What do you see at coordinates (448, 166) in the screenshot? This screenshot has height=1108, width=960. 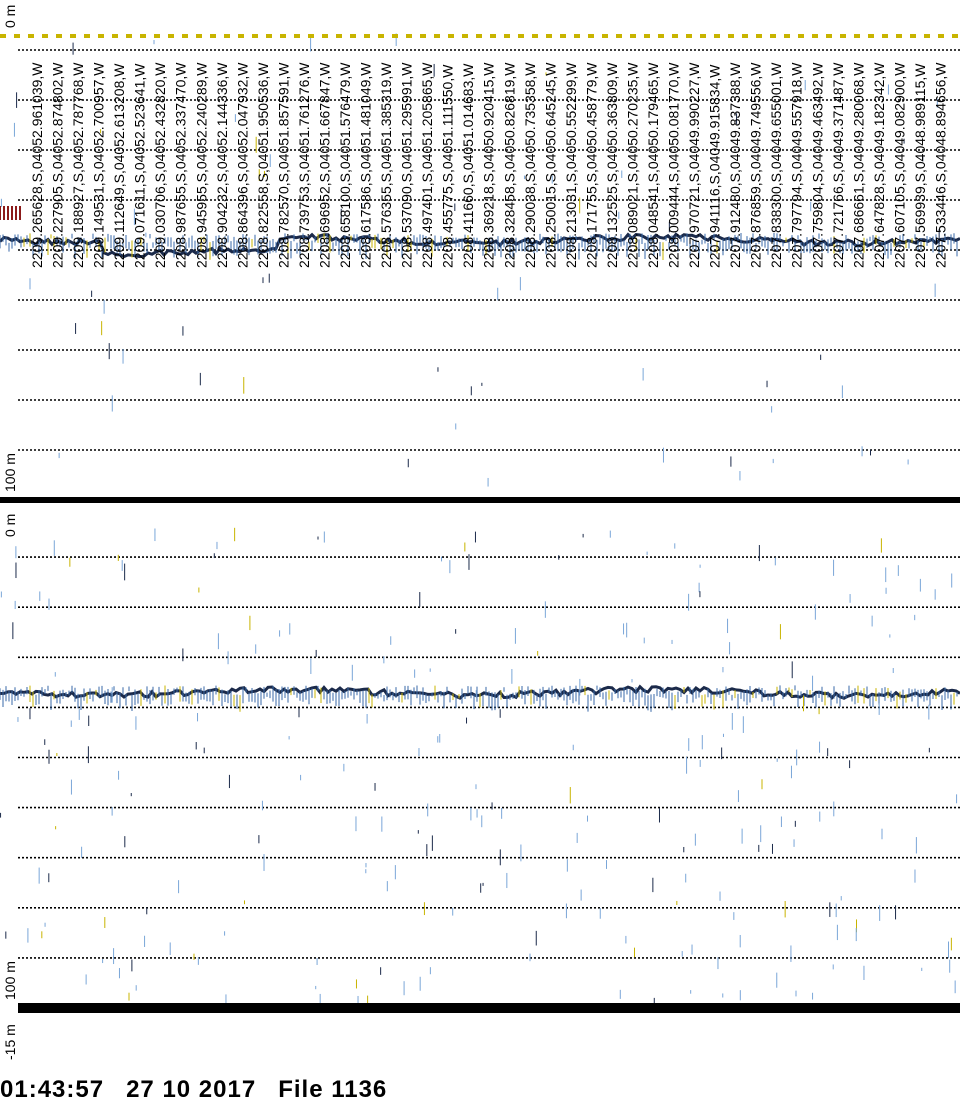 I see `position-label: 2208.455775,S,04051.111550,W` at bounding box center [448, 166].